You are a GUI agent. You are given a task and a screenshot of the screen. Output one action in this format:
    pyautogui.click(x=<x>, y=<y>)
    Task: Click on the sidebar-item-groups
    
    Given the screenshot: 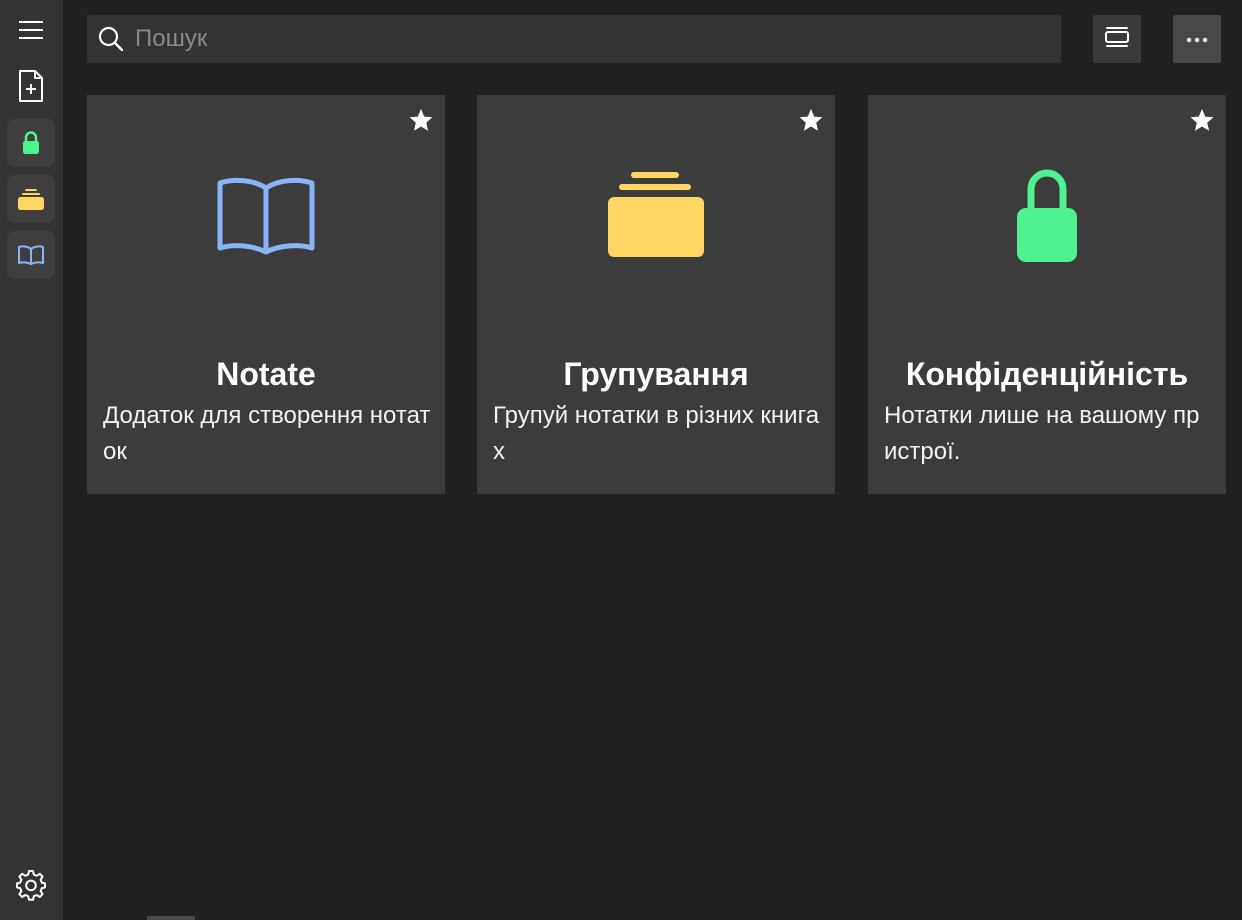 What is the action you would take?
    pyautogui.click(x=31, y=199)
    